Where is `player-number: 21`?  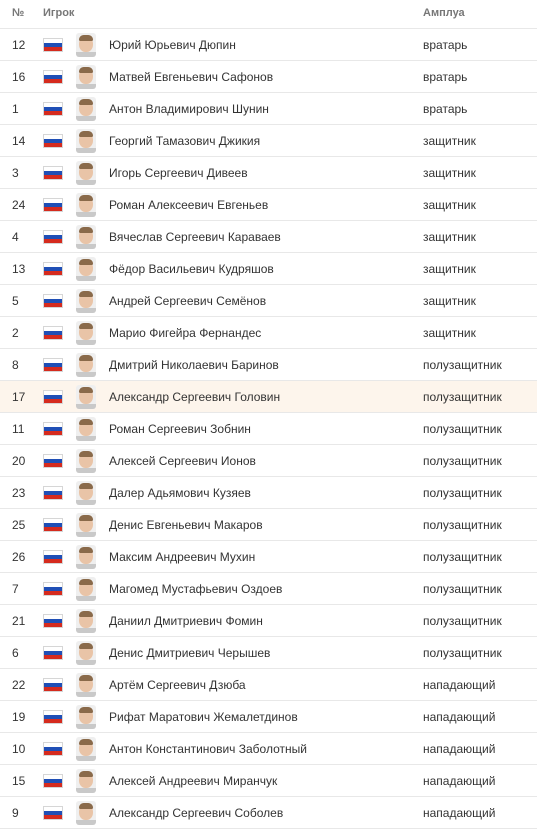 player-number: 21 is located at coordinates (19, 621).